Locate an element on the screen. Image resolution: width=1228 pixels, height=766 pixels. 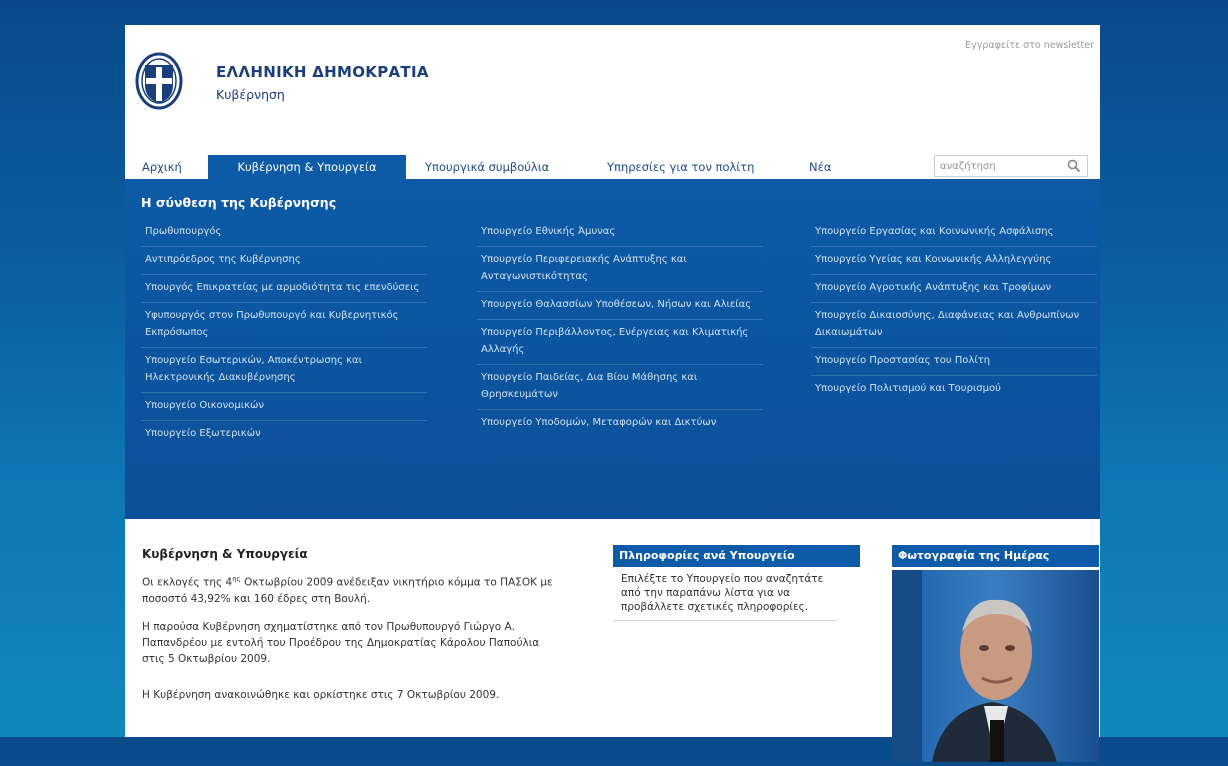
brand-subtitle: Κυβέρνηση is located at coordinates (250, 94).